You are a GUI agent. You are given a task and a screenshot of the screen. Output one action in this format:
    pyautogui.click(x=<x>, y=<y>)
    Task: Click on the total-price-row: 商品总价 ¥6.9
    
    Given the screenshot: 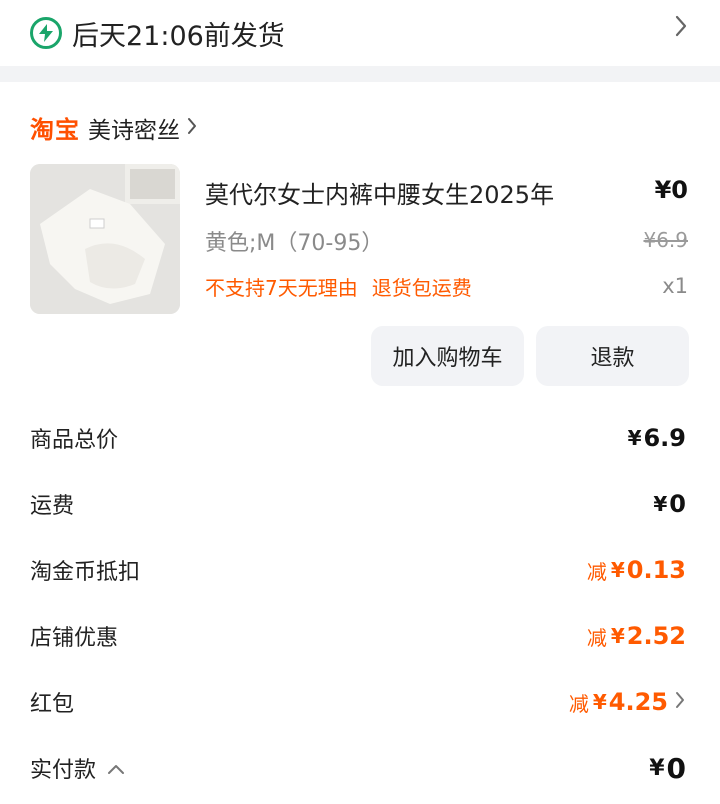 What is the action you would take?
    pyautogui.click(x=358, y=438)
    